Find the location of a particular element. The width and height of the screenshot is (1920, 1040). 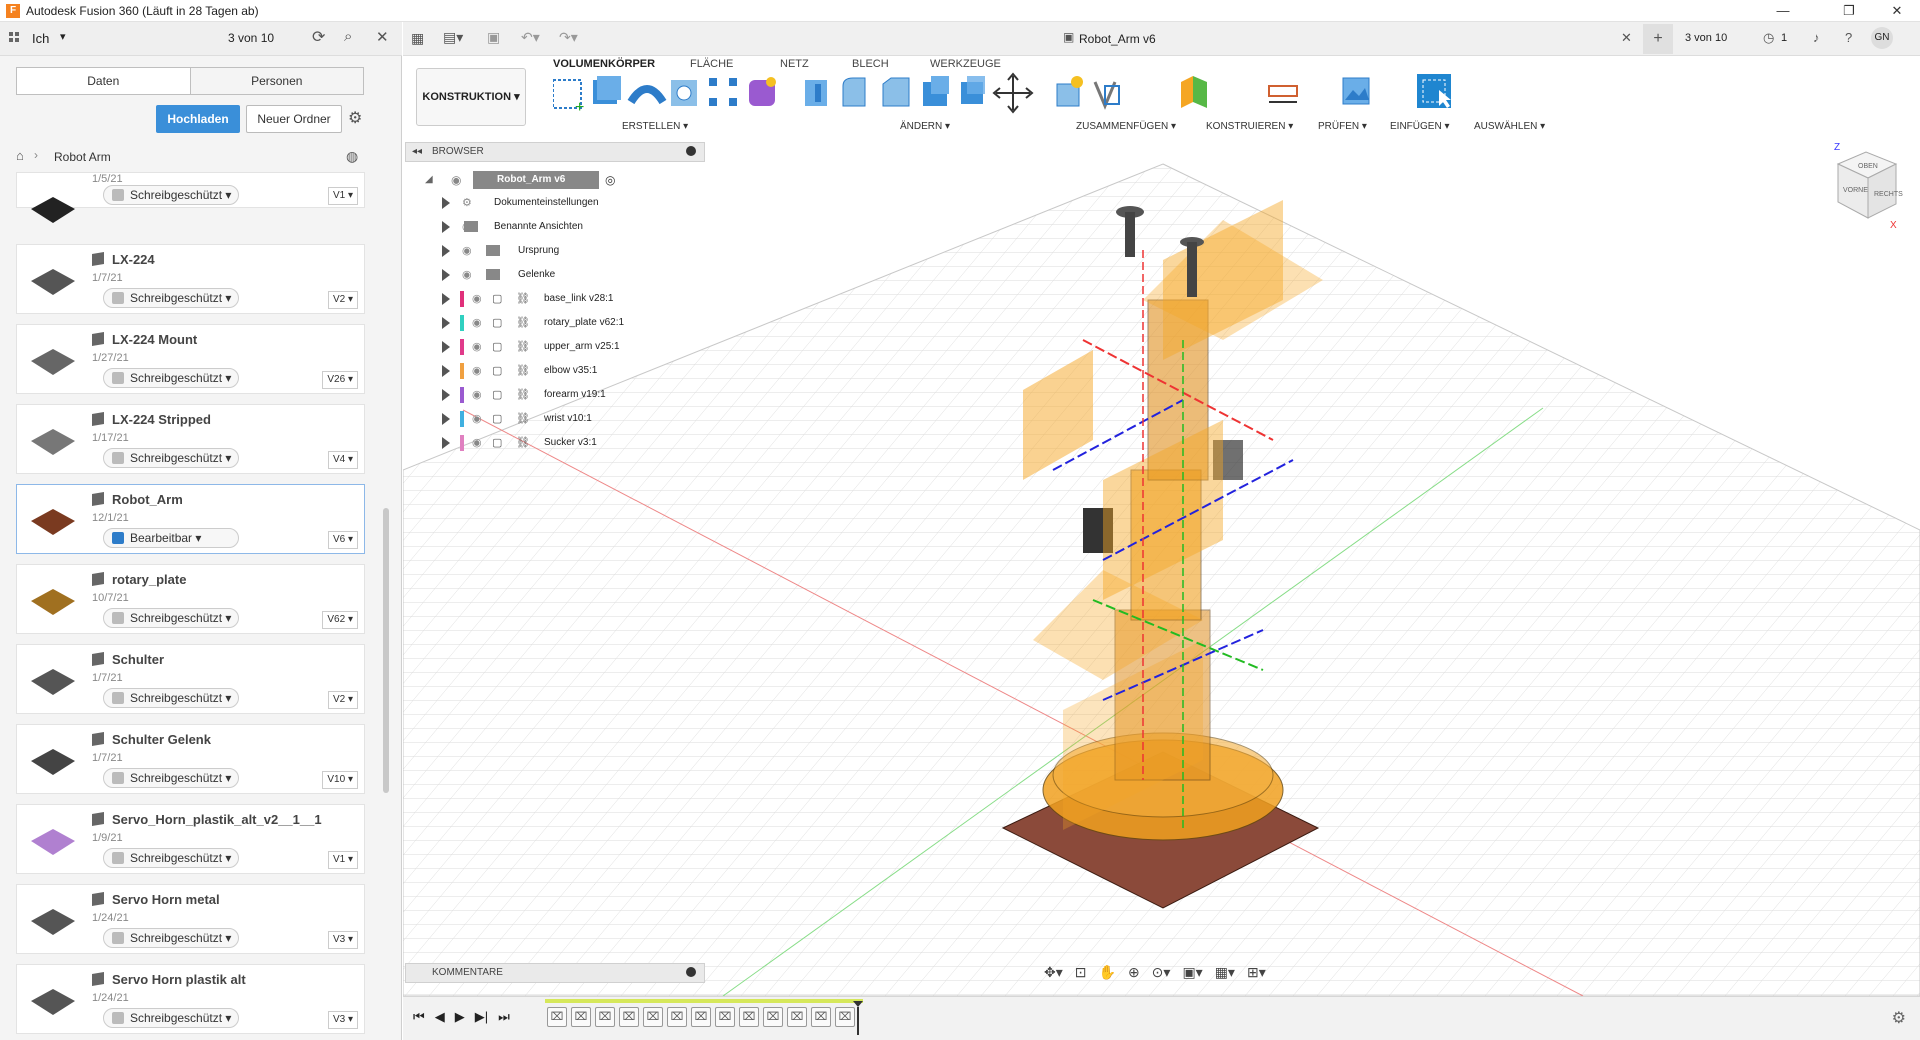

browser-node: ◉Benannte Ansichten is located at coordinates (568, 227).